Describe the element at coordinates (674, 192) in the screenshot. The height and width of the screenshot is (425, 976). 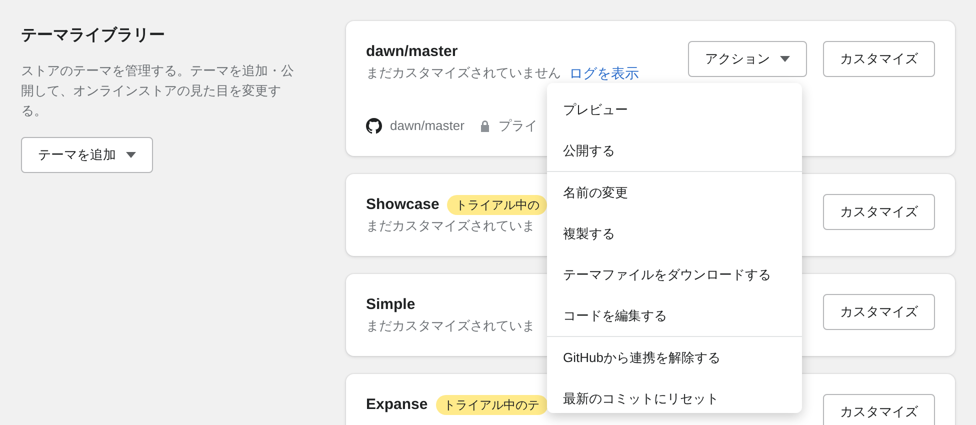
I see `menu-item: 名前の変更` at that location.